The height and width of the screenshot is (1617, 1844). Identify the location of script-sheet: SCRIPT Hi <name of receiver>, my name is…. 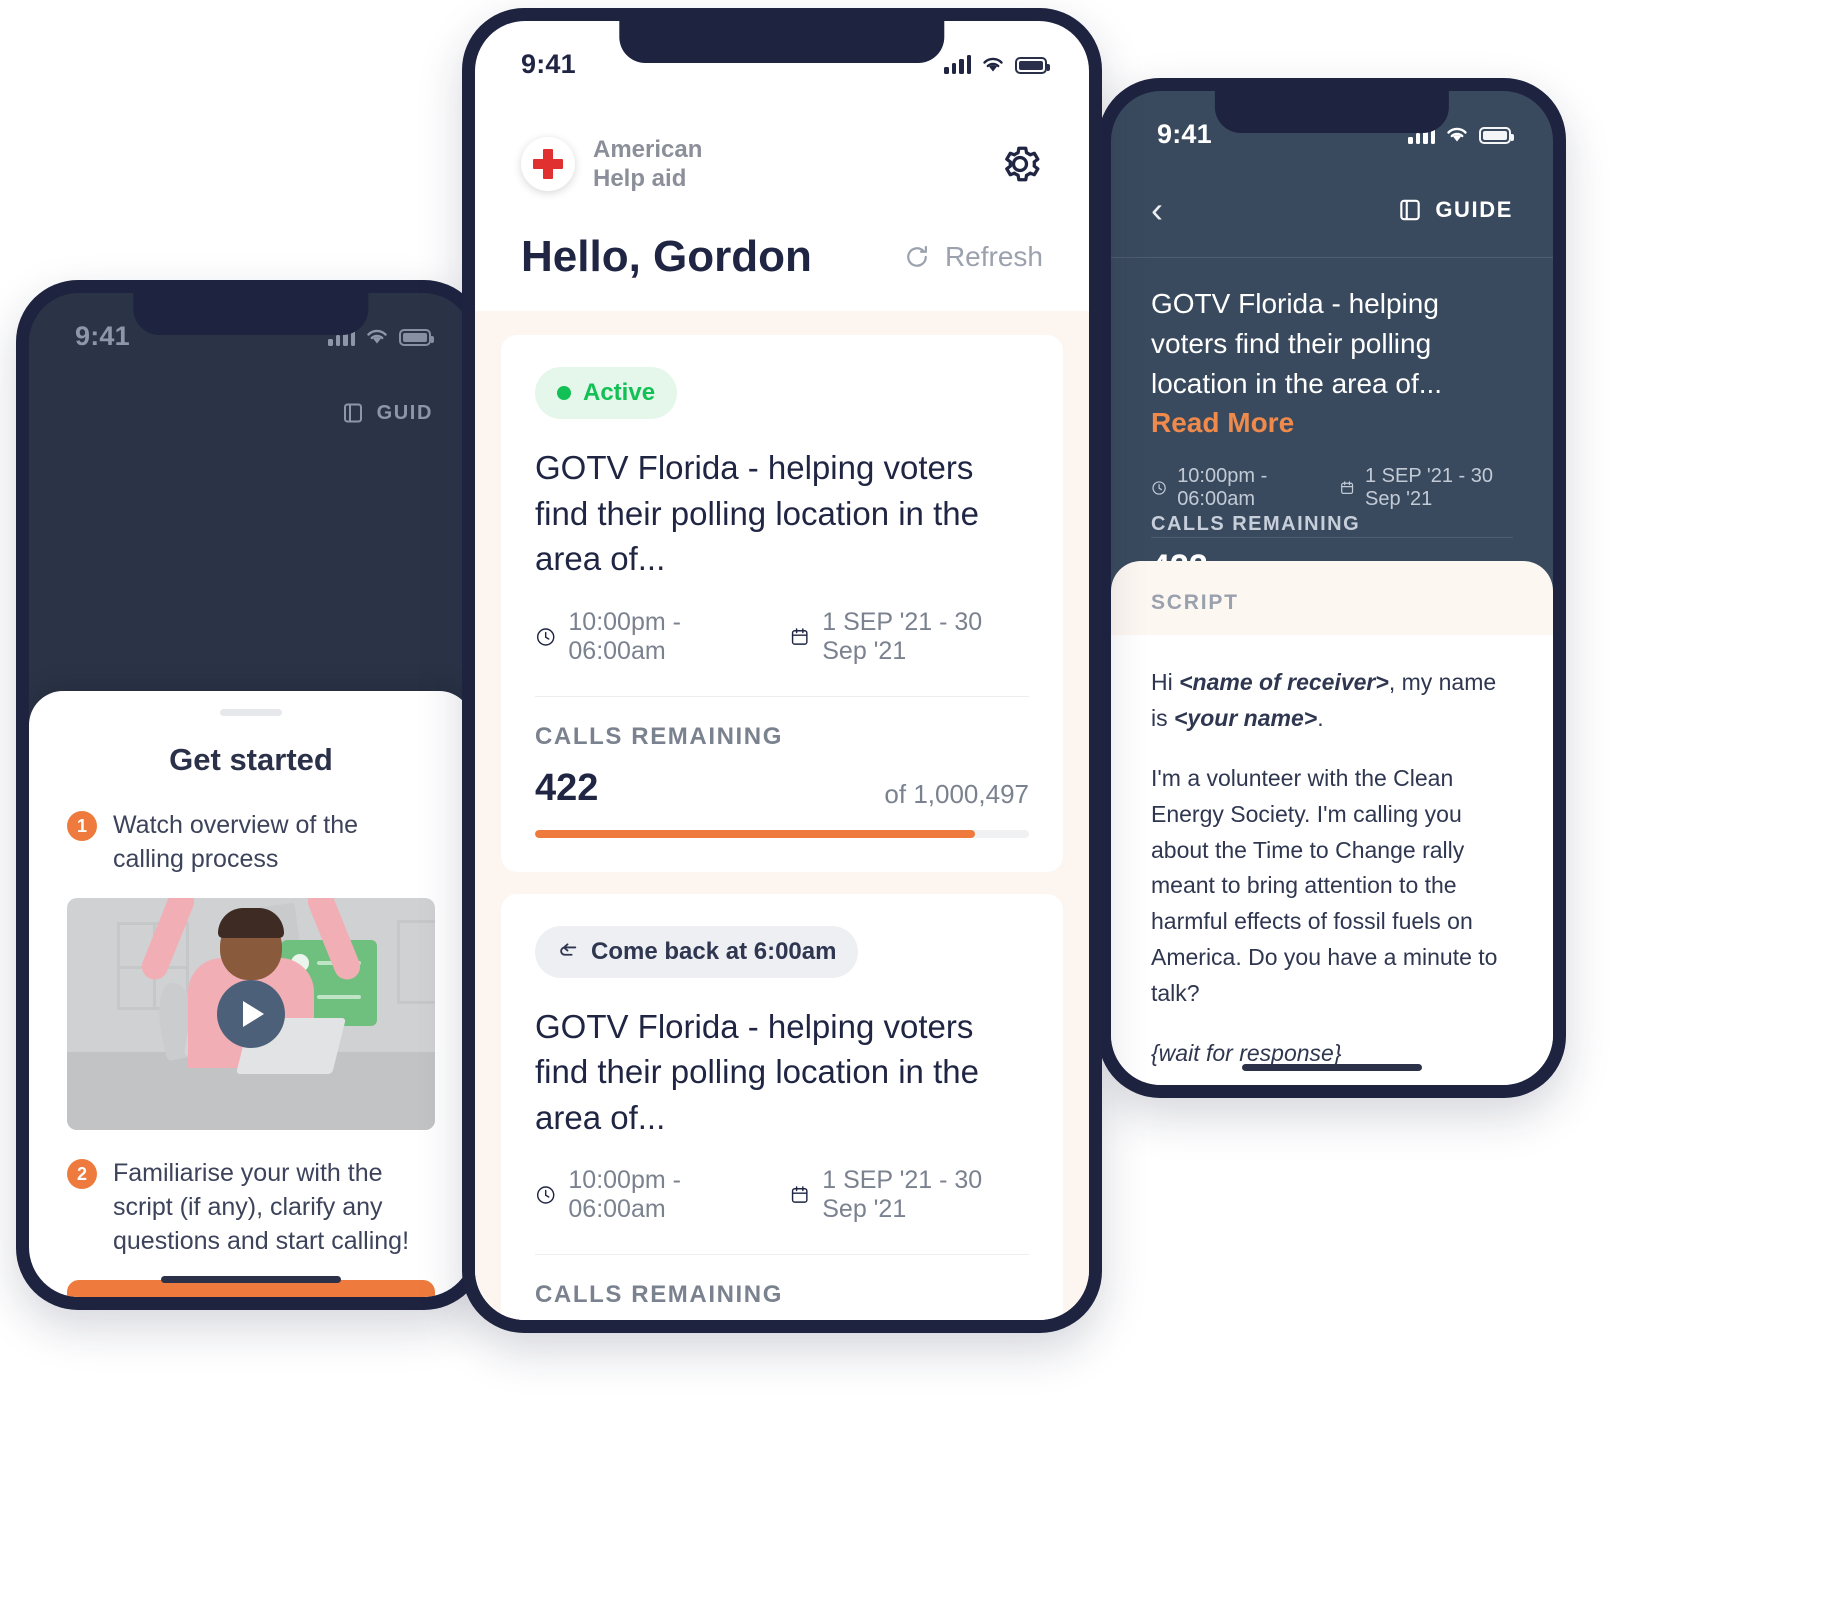
(1332, 823).